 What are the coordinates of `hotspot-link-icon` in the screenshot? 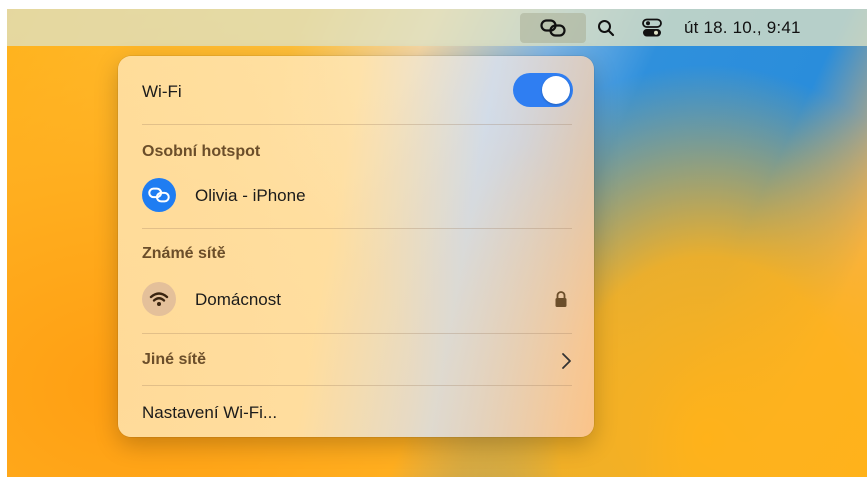 It's located at (553, 28).